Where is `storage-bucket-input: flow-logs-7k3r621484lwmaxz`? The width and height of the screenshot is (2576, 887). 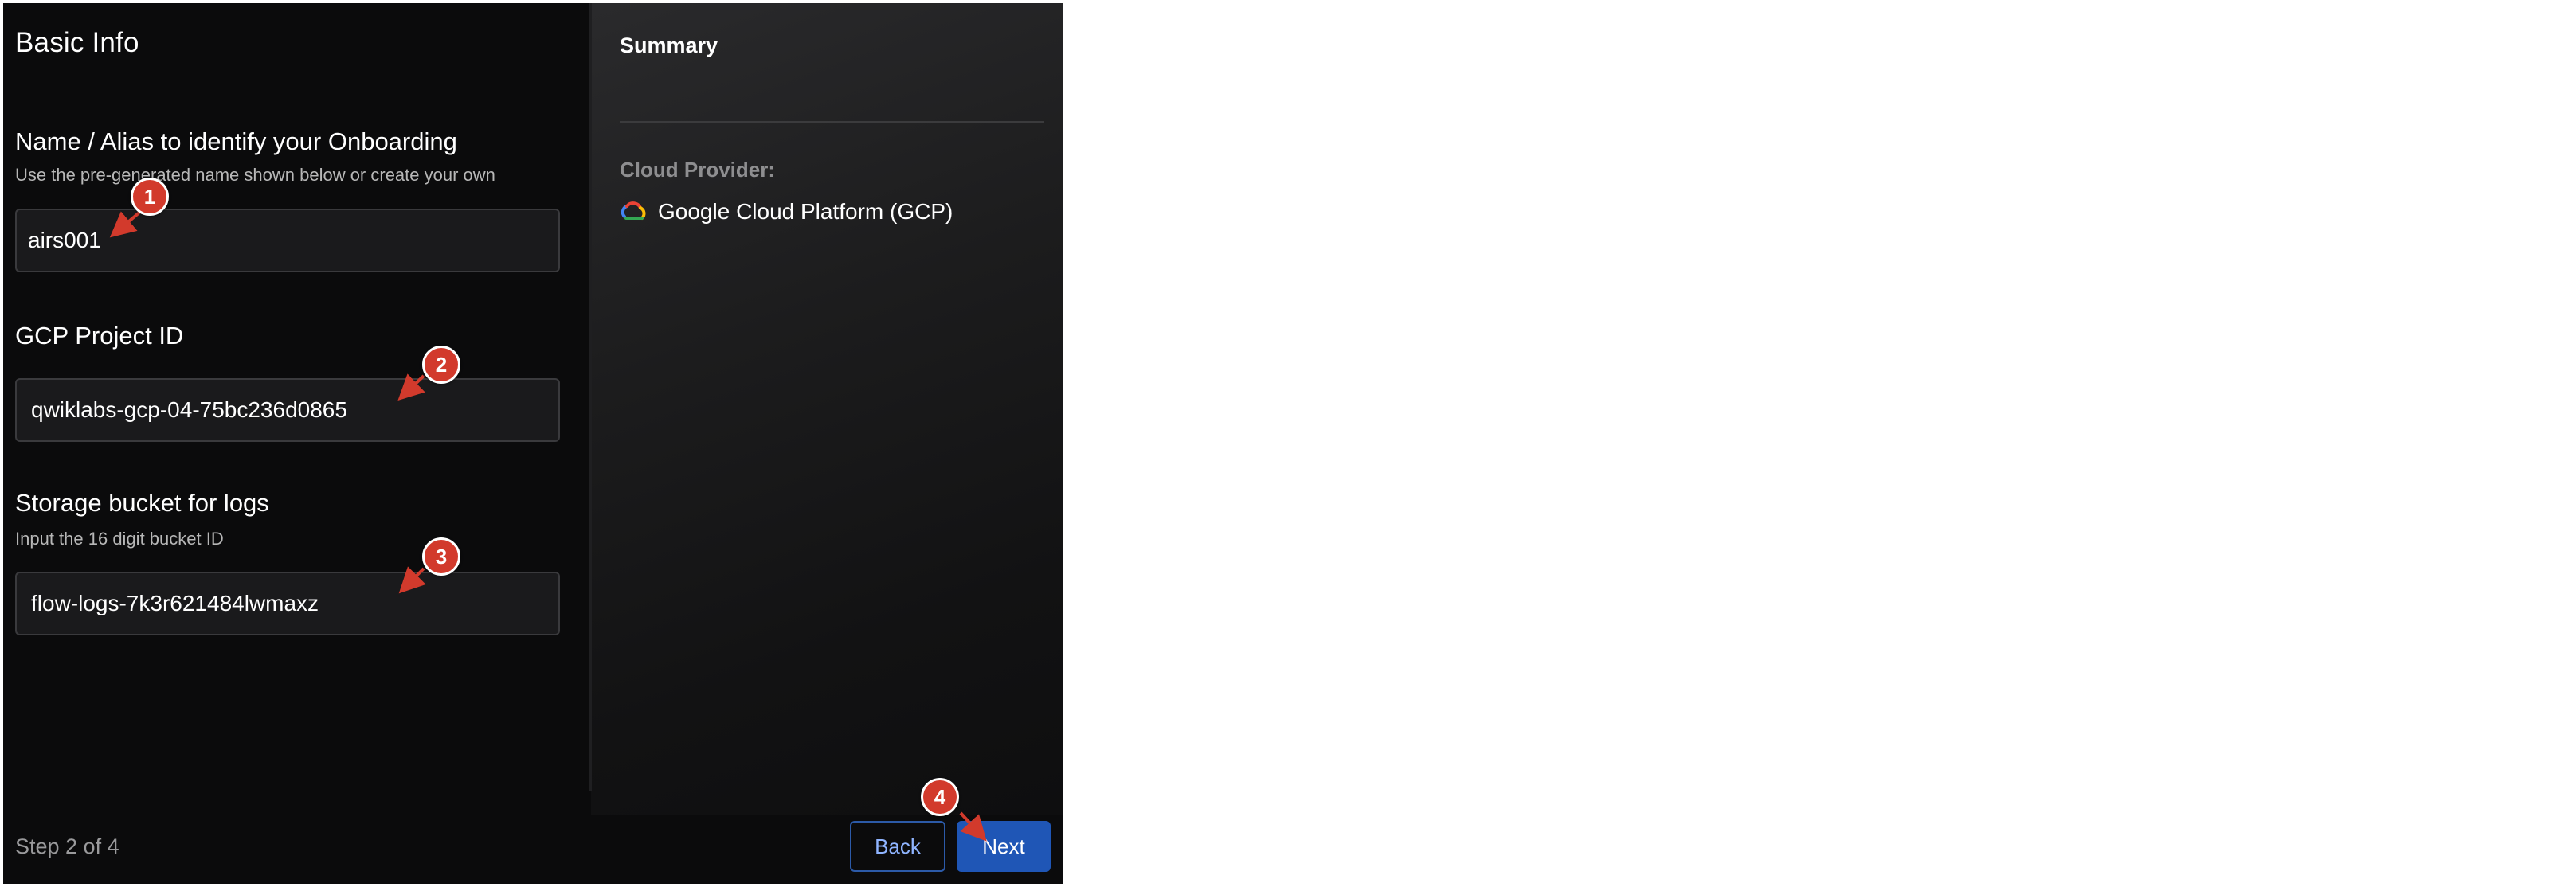 storage-bucket-input: flow-logs-7k3r621484lwmaxz is located at coordinates (287, 603).